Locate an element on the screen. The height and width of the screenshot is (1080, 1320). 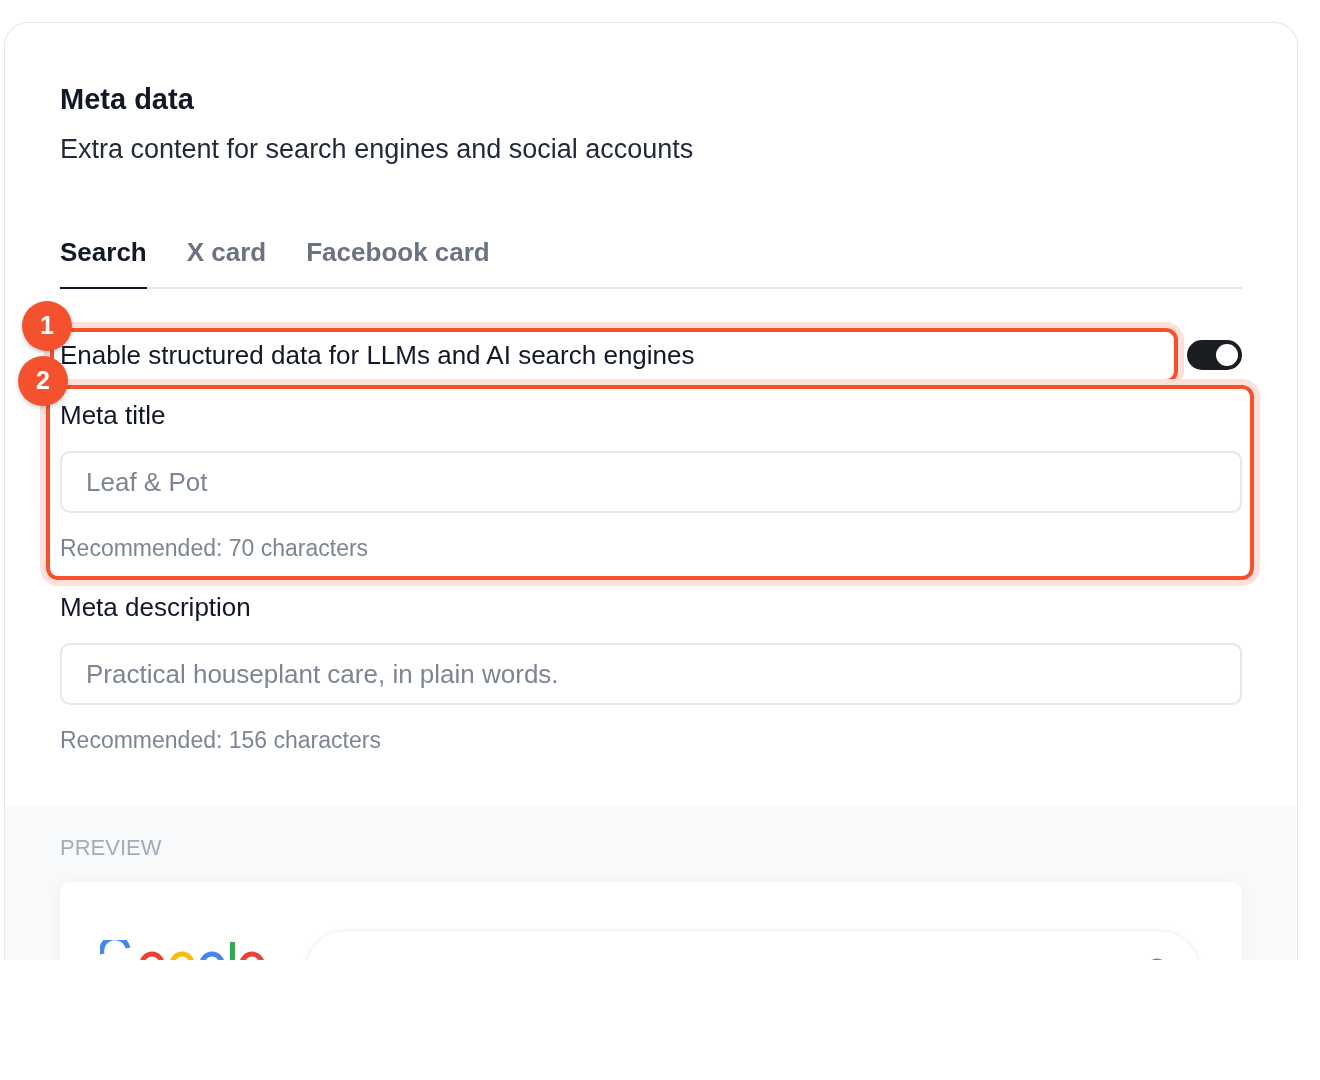
field-label: Meta description is located at coordinates (156, 607).